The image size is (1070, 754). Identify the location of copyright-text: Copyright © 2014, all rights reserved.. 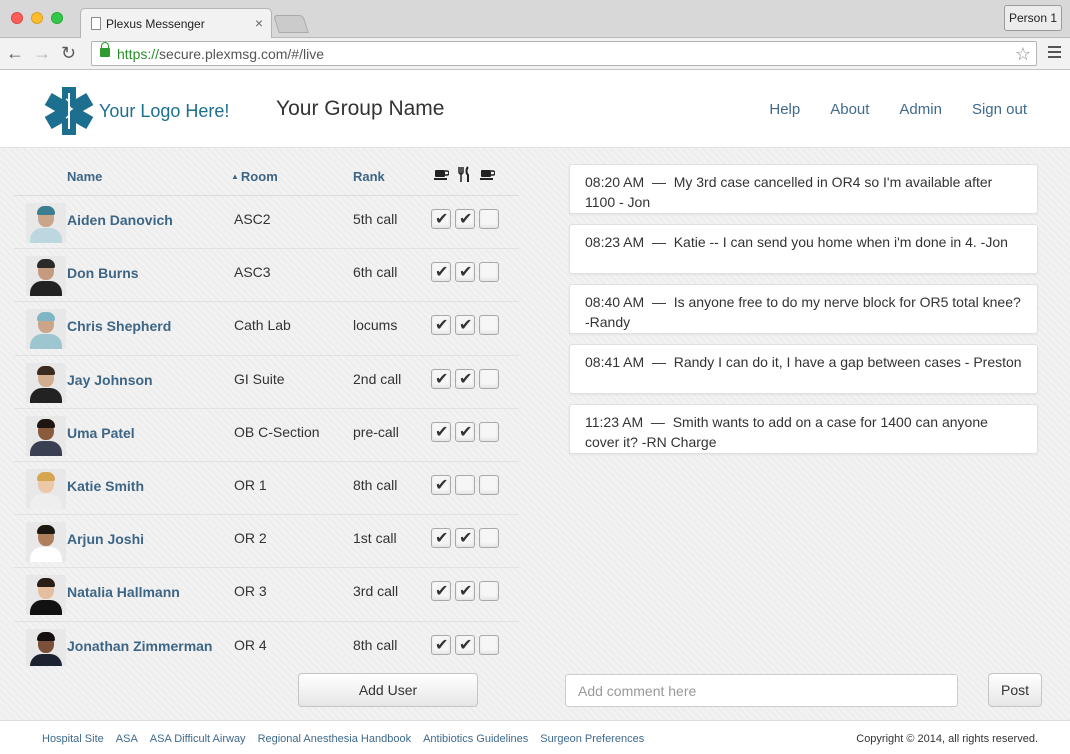
(947, 739).